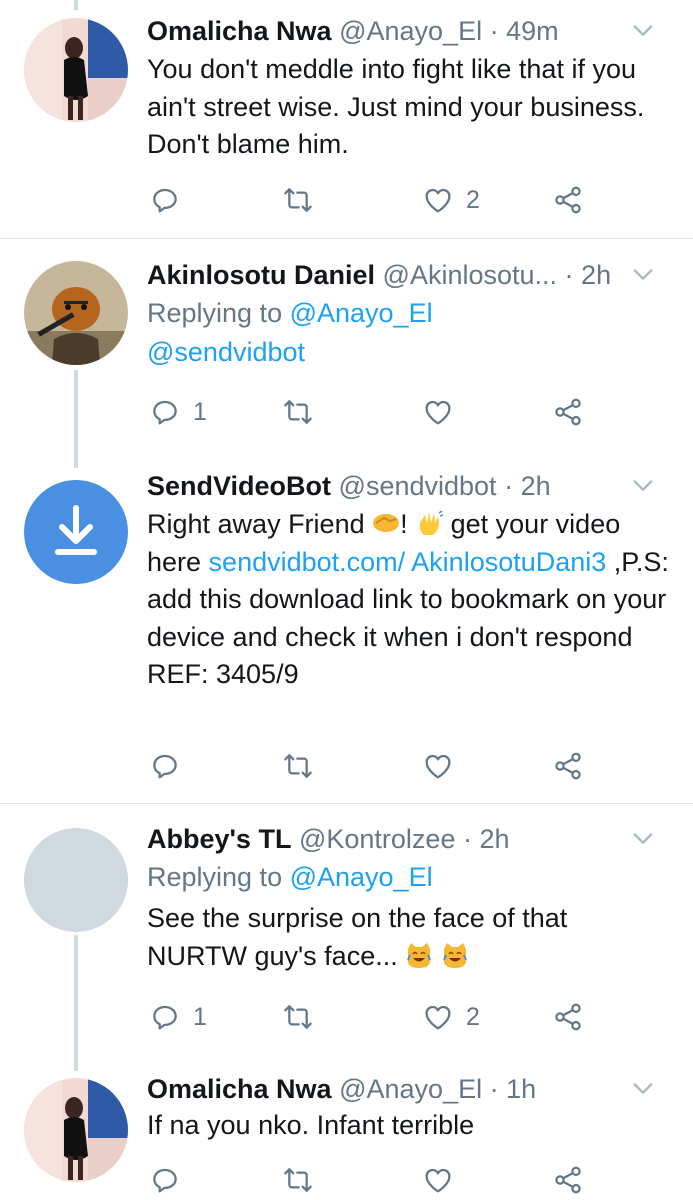 This screenshot has height=1200, width=693. Describe the element at coordinates (261, 275) in the screenshot. I see `author-name: Akinlosotu Daniel` at that location.